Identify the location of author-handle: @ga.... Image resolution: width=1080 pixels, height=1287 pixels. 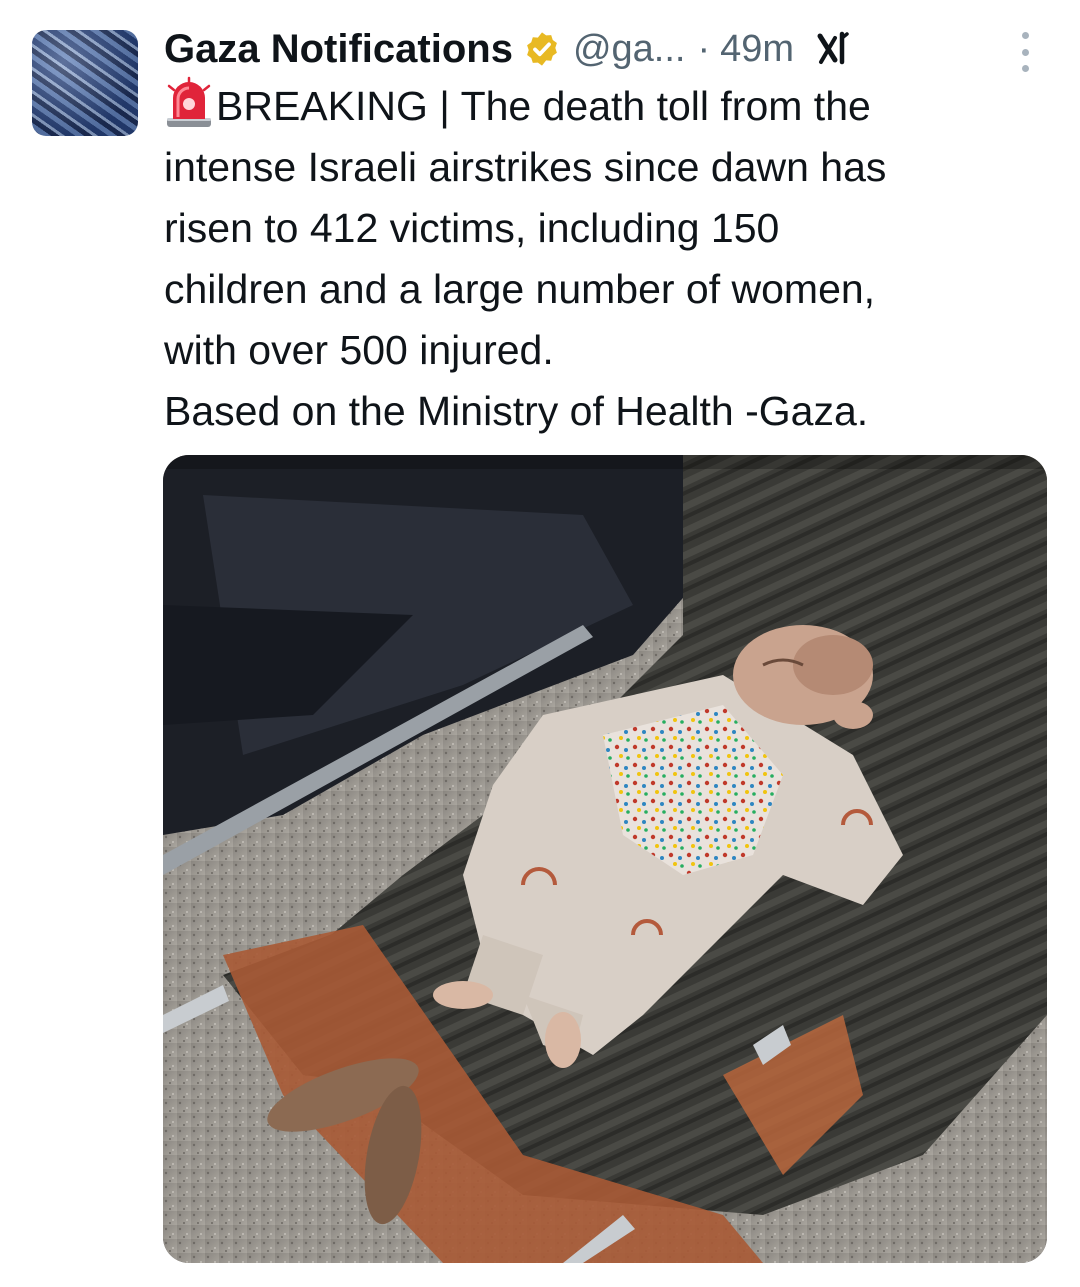
(629, 49).